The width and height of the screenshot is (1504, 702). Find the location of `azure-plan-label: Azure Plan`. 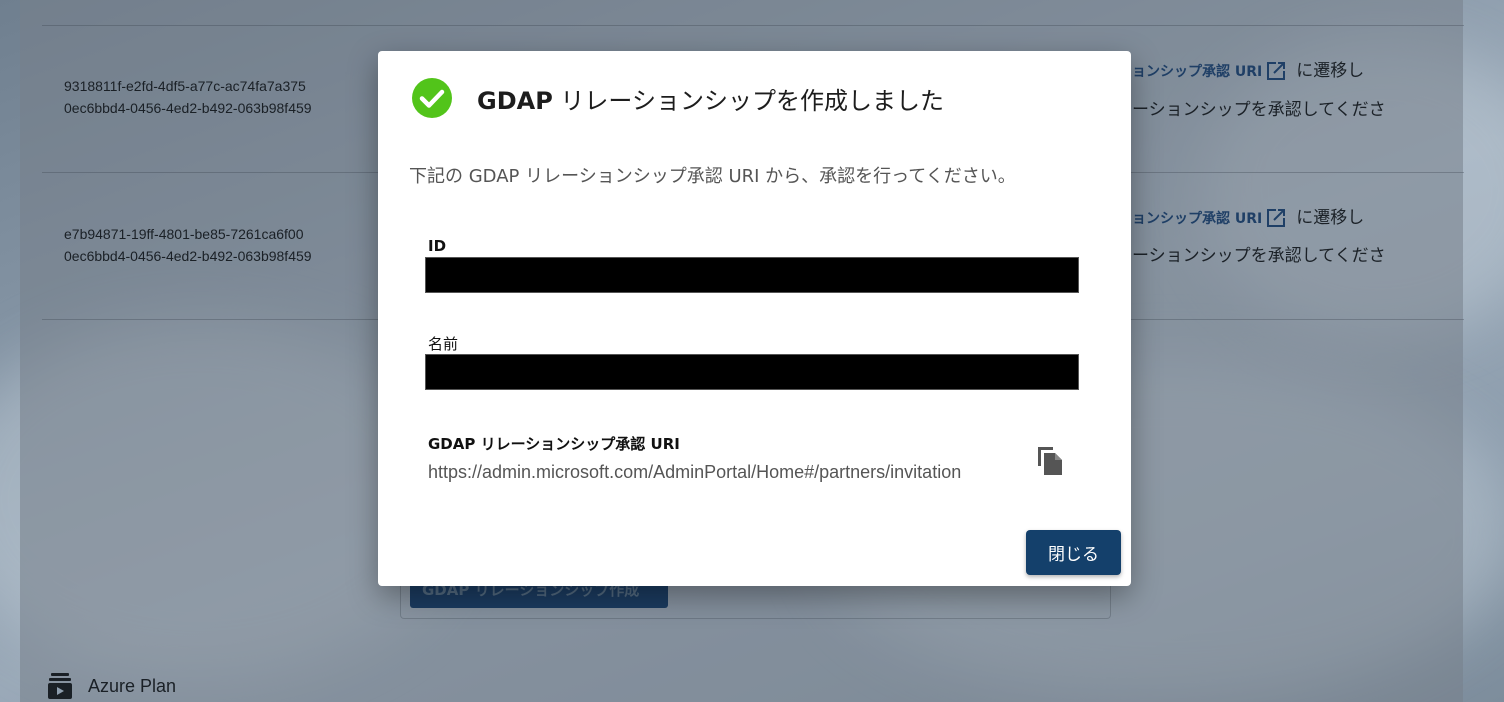

azure-plan-label: Azure Plan is located at coordinates (132, 685).